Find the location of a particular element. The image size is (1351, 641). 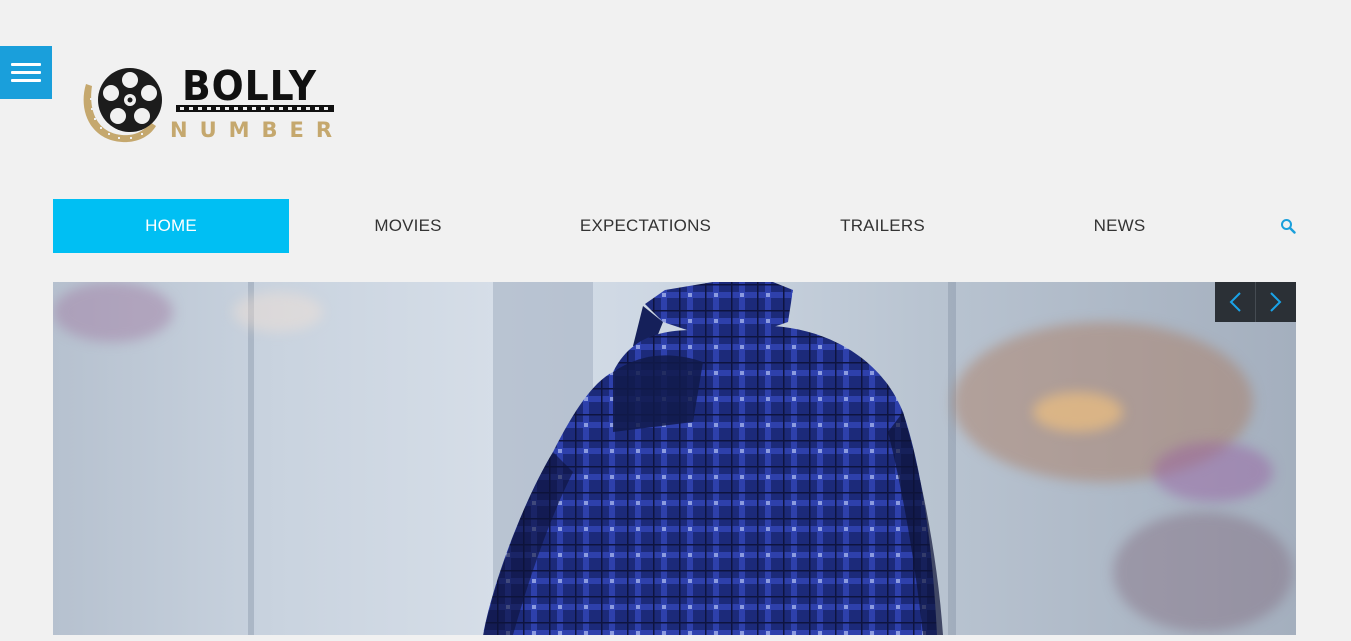

slider-prev-button is located at coordinates (1235, 302).